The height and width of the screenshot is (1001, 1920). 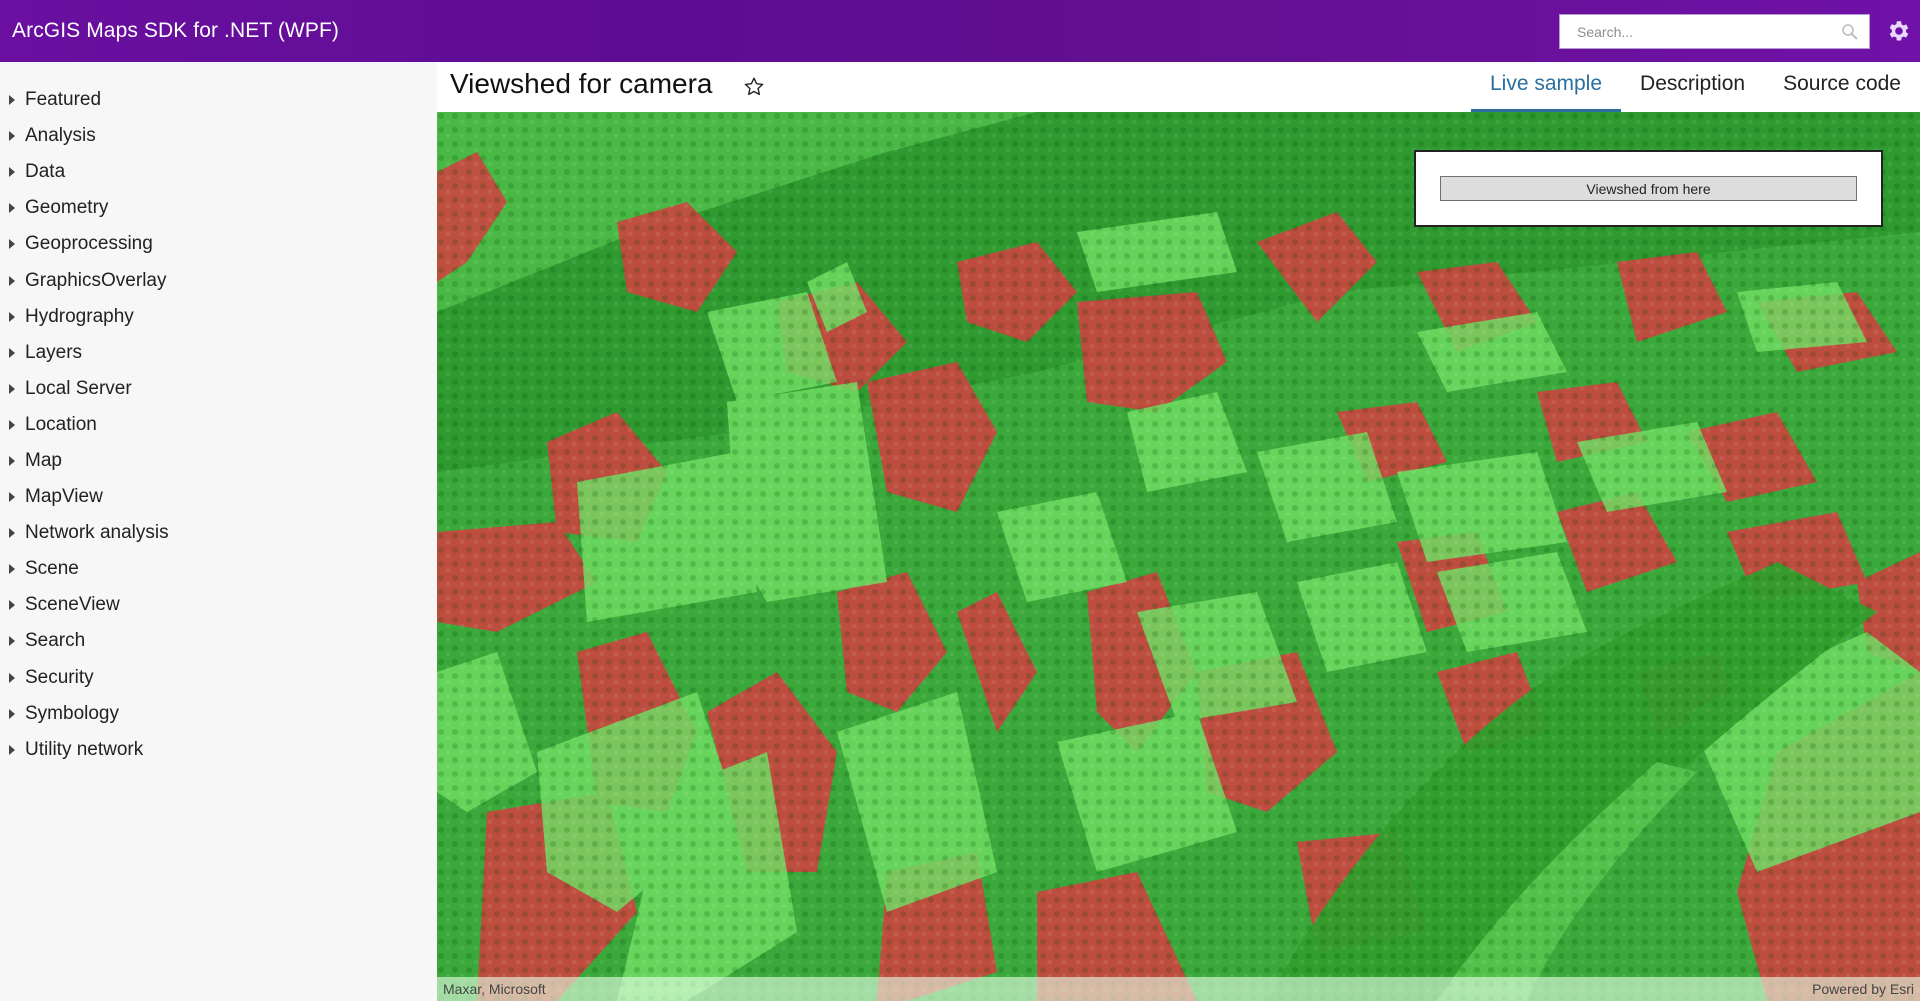 I want to click on sidebar-item-label: Geometry, so click(x=67, y=208).